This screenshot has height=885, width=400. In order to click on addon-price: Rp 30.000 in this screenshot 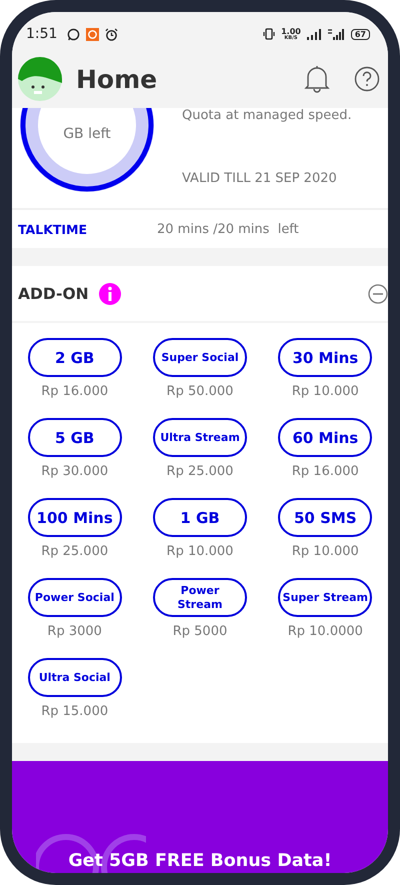, I will do `click(74, 471)`.